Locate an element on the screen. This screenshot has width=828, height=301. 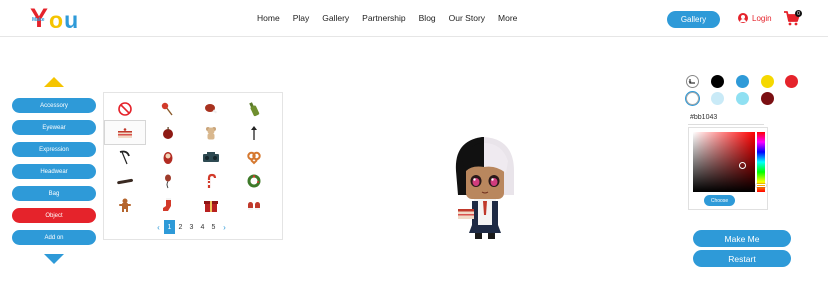
prev-page-button: ‹ is located at coordinates (158, 227).